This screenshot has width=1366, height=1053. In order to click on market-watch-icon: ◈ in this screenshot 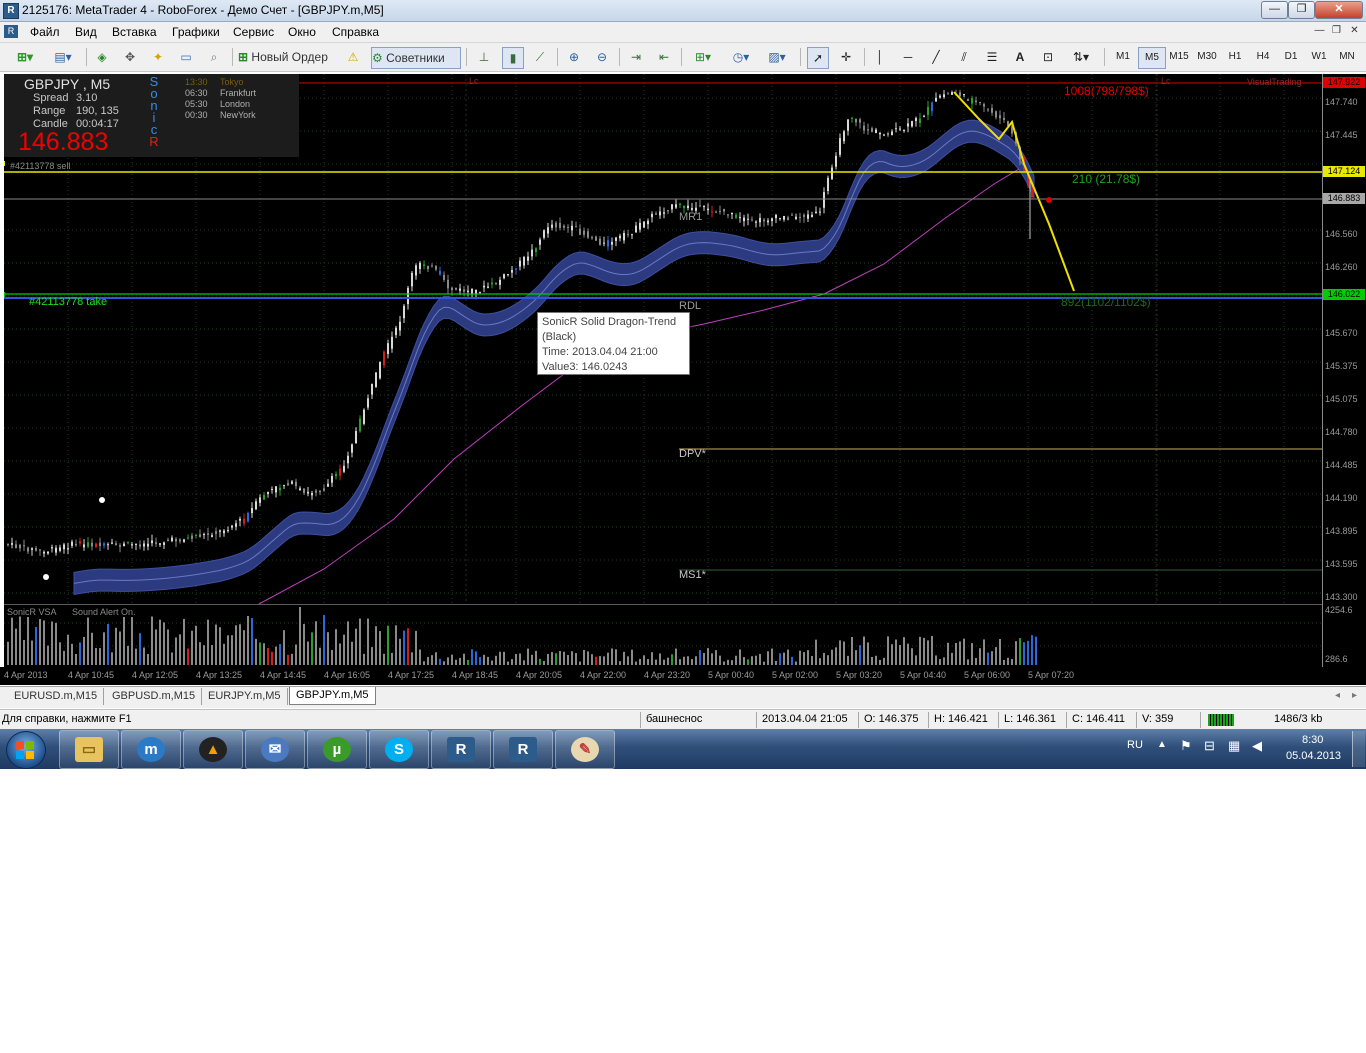, I will do `click(102, 57)`.